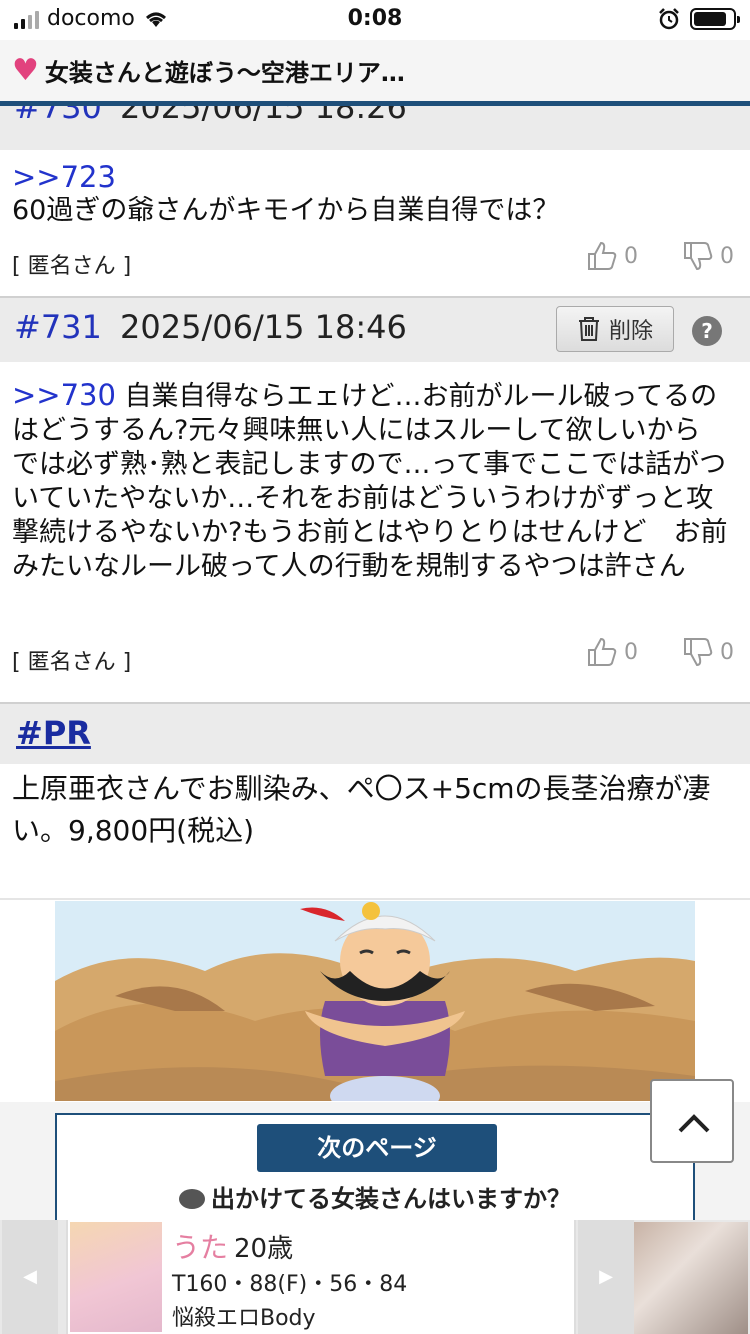 The height and width of the screenshot is (1334, 750). Describe the element at coordinates (377, 1148) in the screenshot. I see `next-page-button: 次のページ` at that location.